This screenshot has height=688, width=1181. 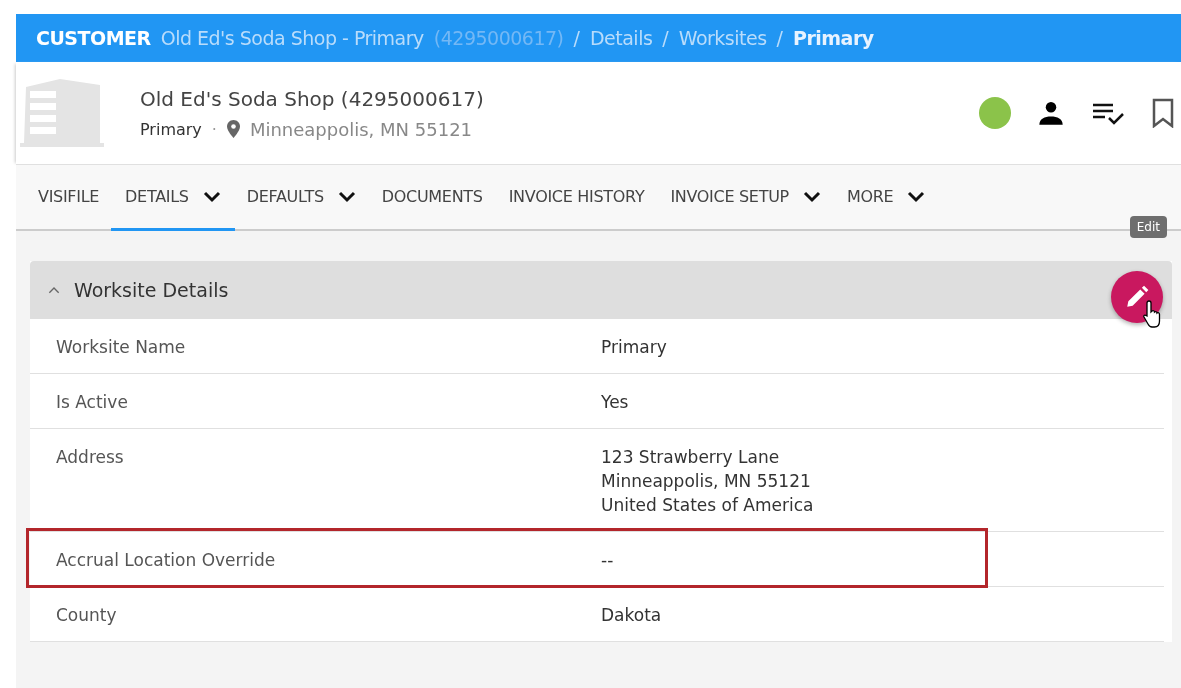 What do you see at coordinates (90, 458) in the screenshot?
I see `field-label: Address` at bounding box center [90, 458].